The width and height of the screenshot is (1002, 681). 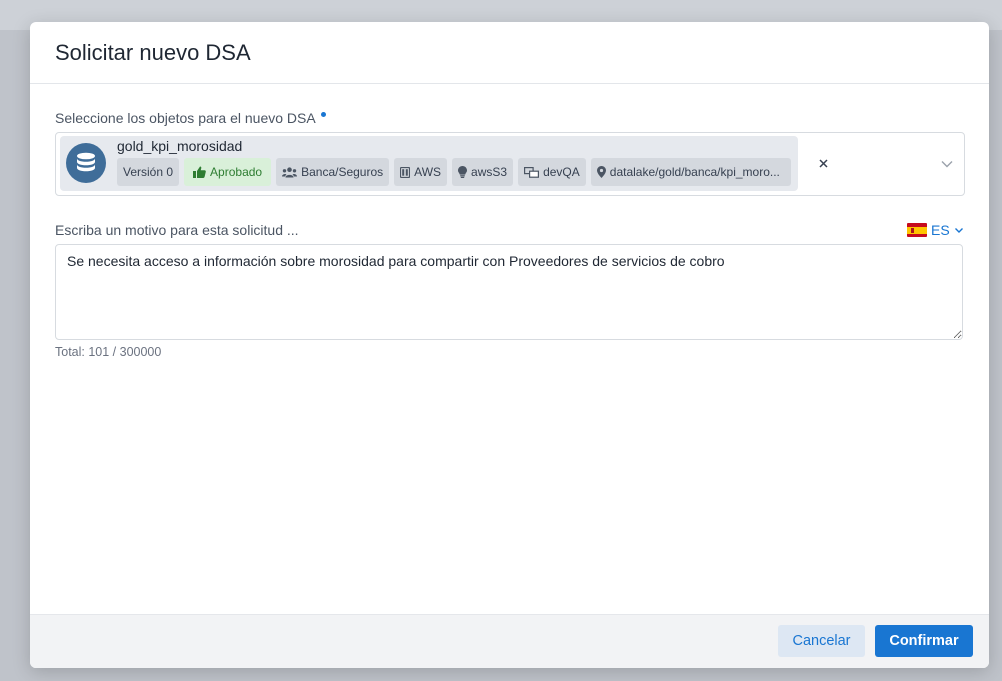 I want to click on technology-tag-label: awsS3, so click(x=489, y=172).